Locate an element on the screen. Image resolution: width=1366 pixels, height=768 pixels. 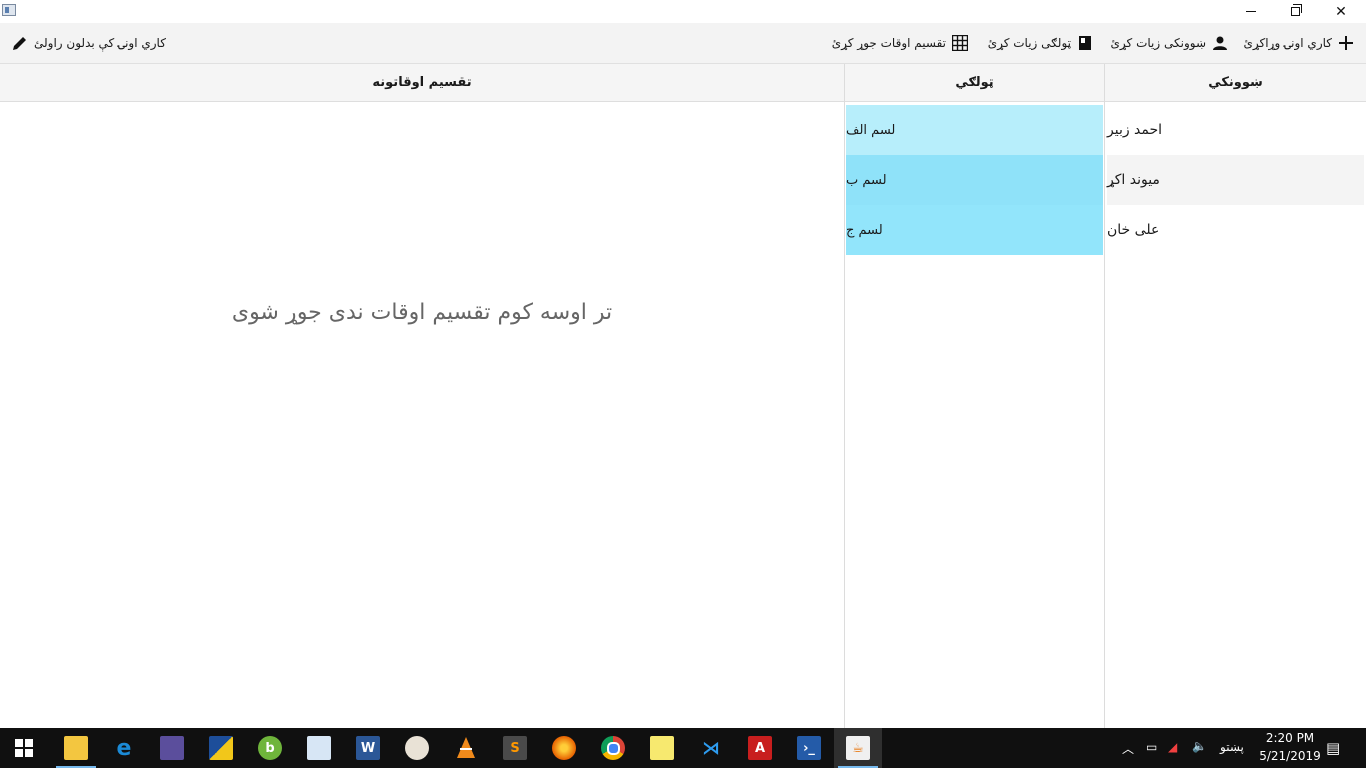
minimize-button is located at coordinates (1251, 11).